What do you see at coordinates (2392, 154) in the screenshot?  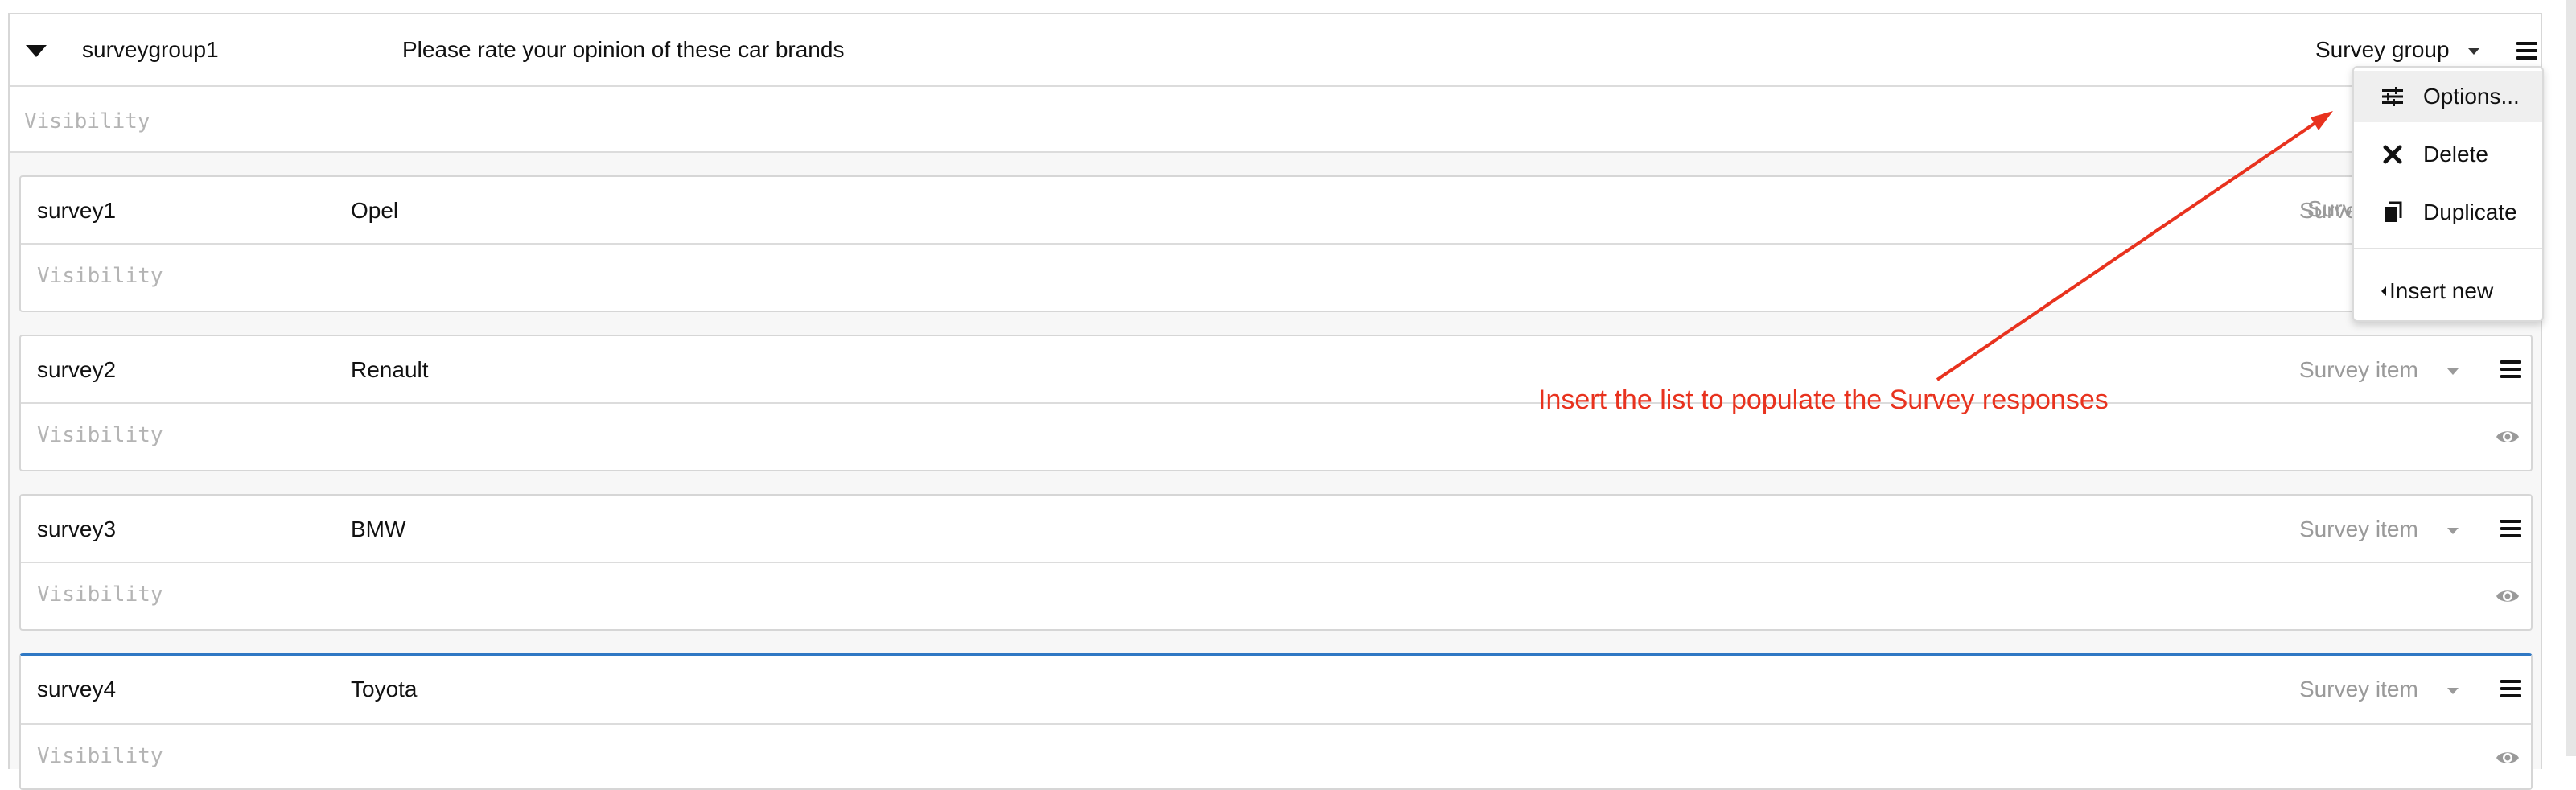 I see `close-icon` at bounding box center [2392, 154].